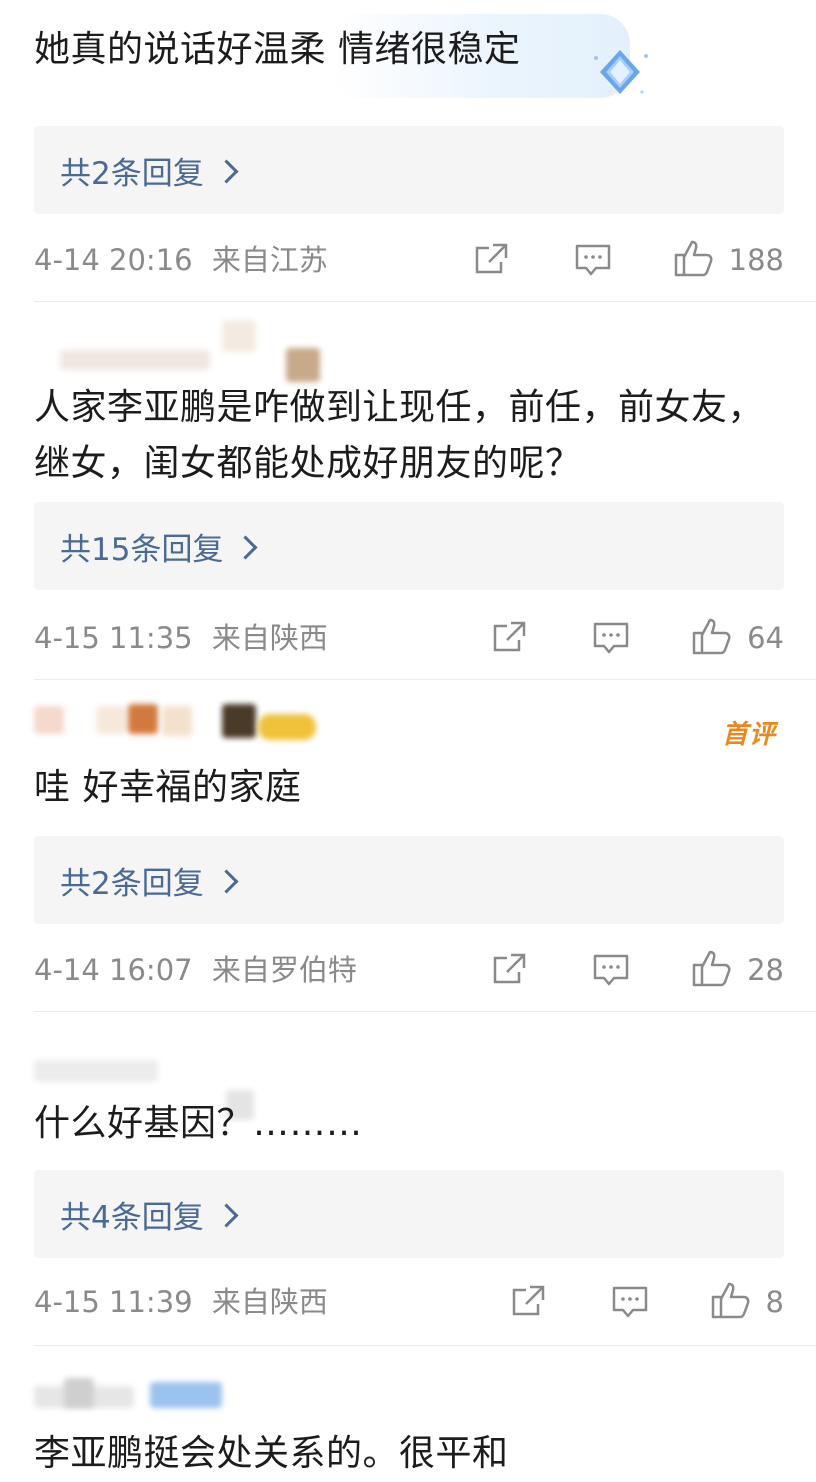  Describe the element at coordinates (113, 1302) in the screenshot. I see `comment-time: 4-15 11:39` at that location.